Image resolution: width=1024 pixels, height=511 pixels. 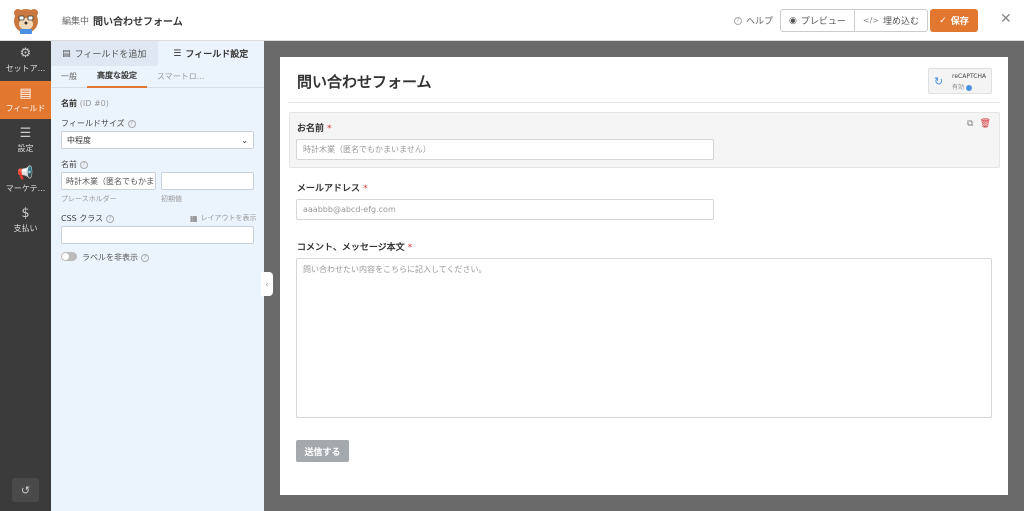 What do you see at coordinates (943, 20) in the screenshot?
I see `checkmark-icon: ✓` at bounding box center [943, 20].